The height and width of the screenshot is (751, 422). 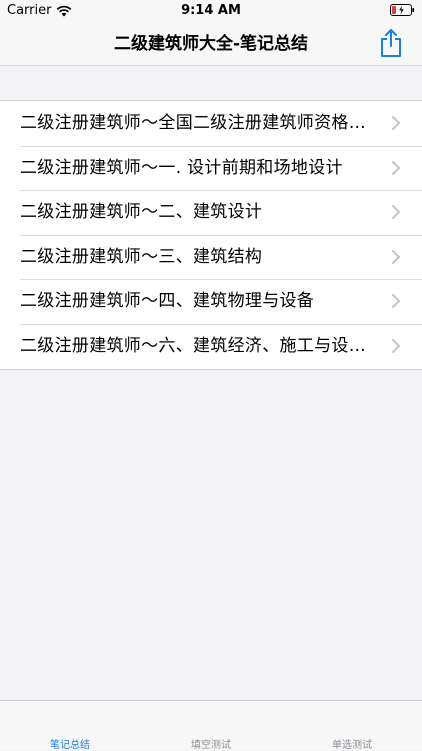 What do you see at coordinates (211, 725) in the screenshot?
I see `tab-bar: 笔记总结 填空测试 单选测试` at bounding box center [211, 725].